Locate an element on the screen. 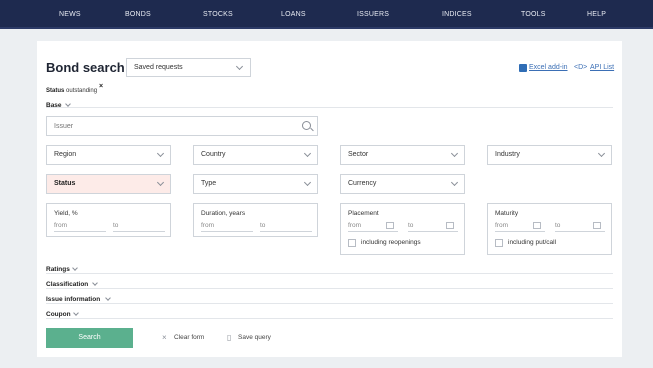  excel-addin-link: Excel add-in is located at coordinates (548, 67).